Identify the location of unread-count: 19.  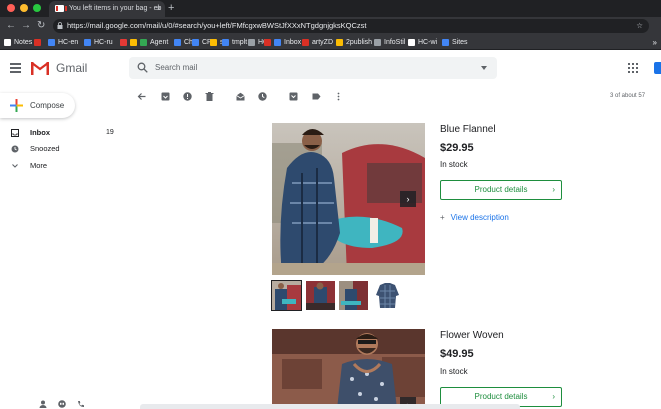
(110, 132).